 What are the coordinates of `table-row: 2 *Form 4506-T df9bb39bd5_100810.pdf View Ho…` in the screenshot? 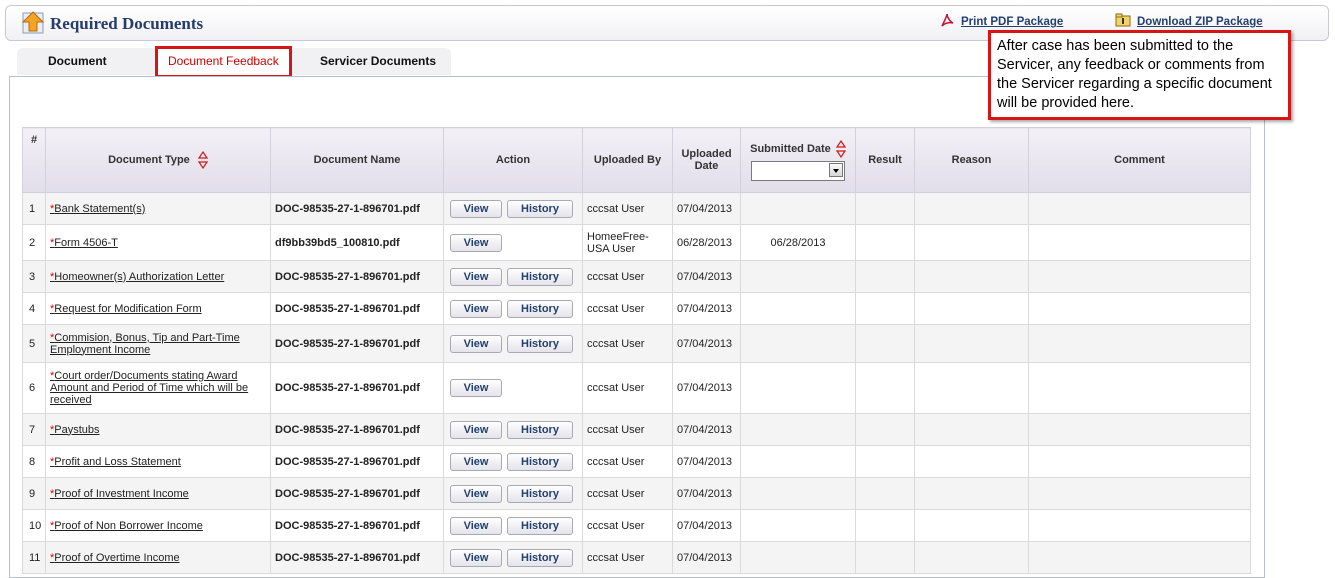 It's located at (636, 242).